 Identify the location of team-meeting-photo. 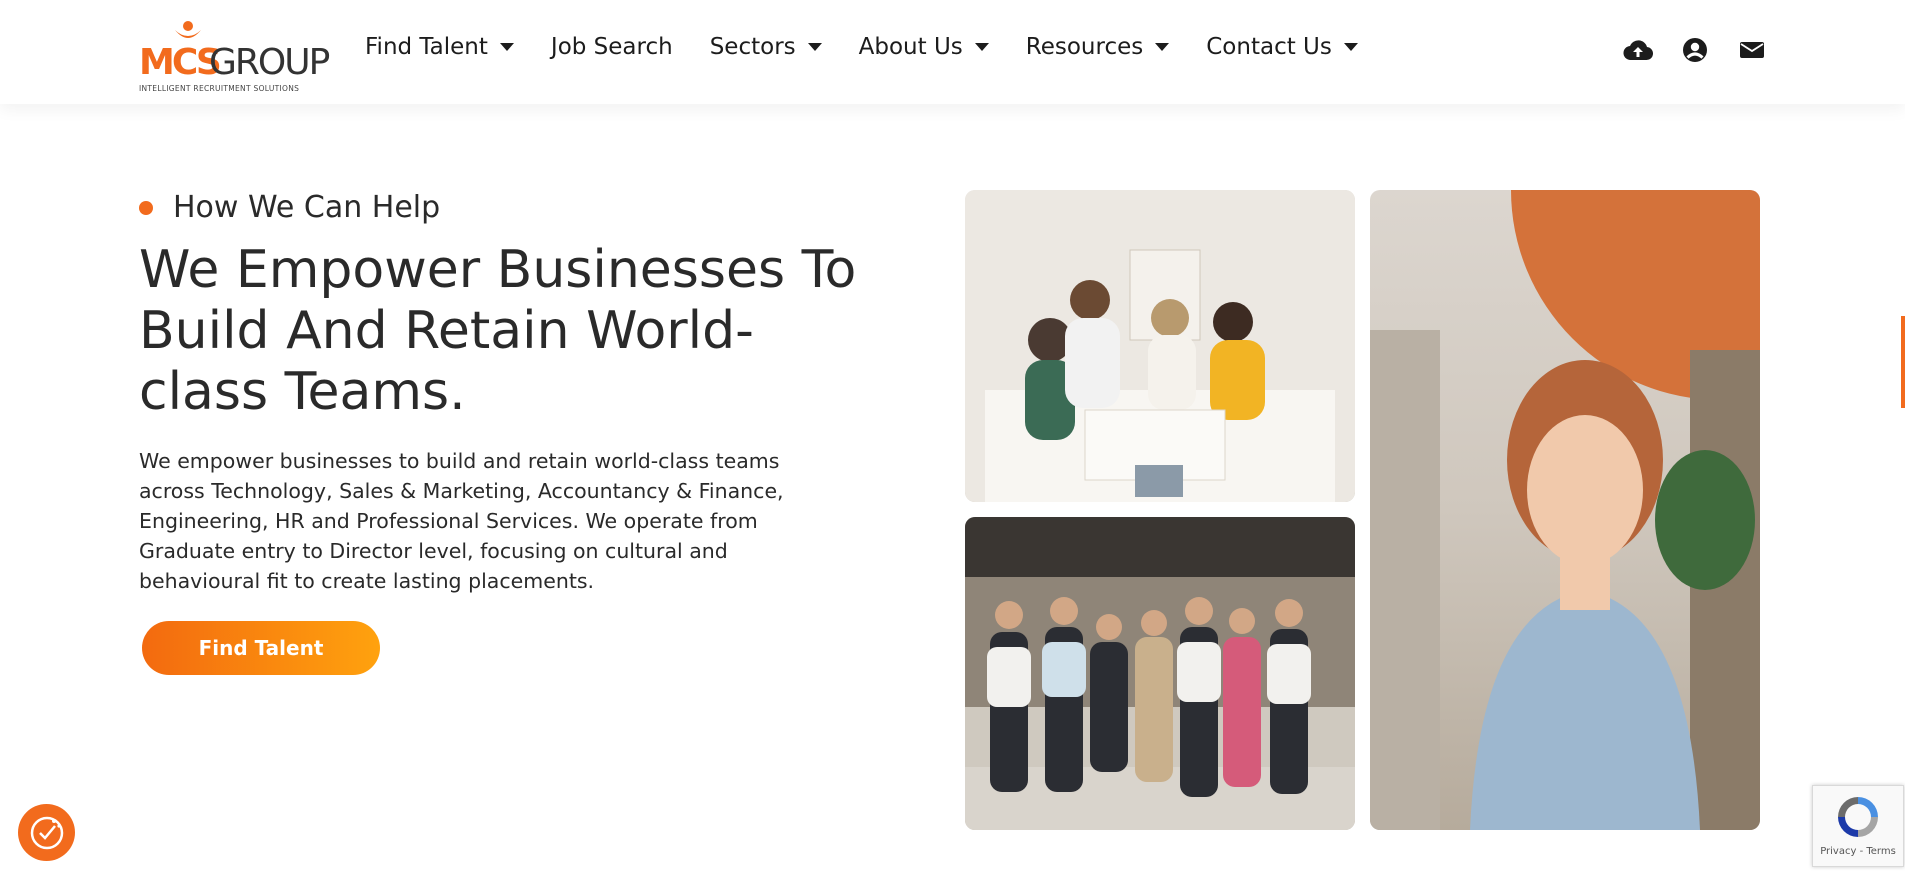
(1160, 346).